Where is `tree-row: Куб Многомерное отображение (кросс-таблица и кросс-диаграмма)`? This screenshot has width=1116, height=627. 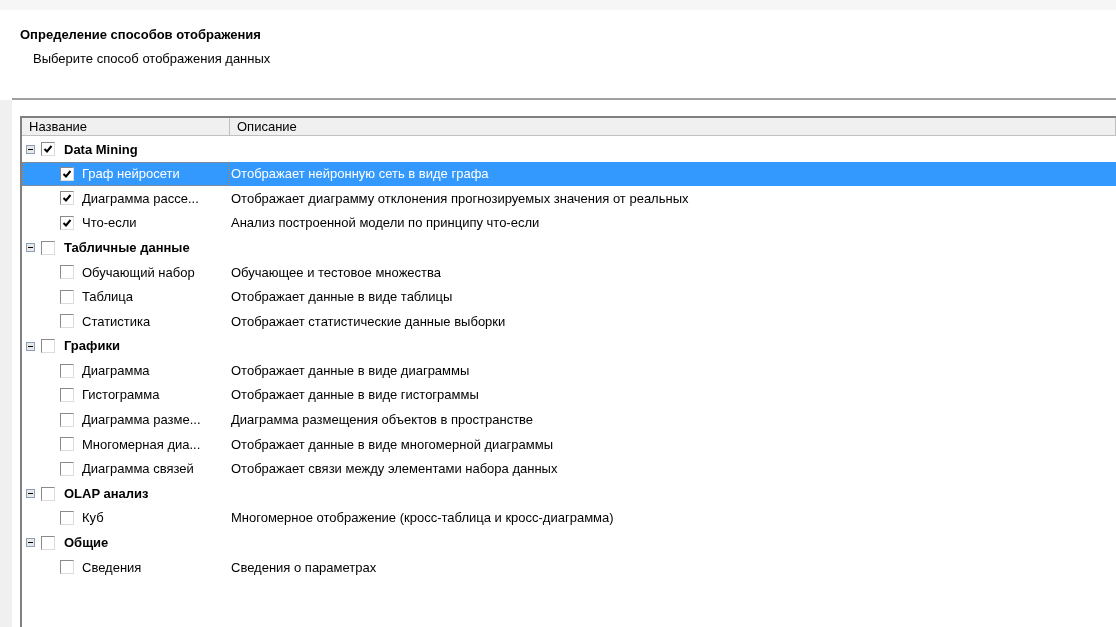
tree-row: Куб Многомерное отображение (кросс-таблица и кросс-диаграмма) is located at coordinates (569, 518).